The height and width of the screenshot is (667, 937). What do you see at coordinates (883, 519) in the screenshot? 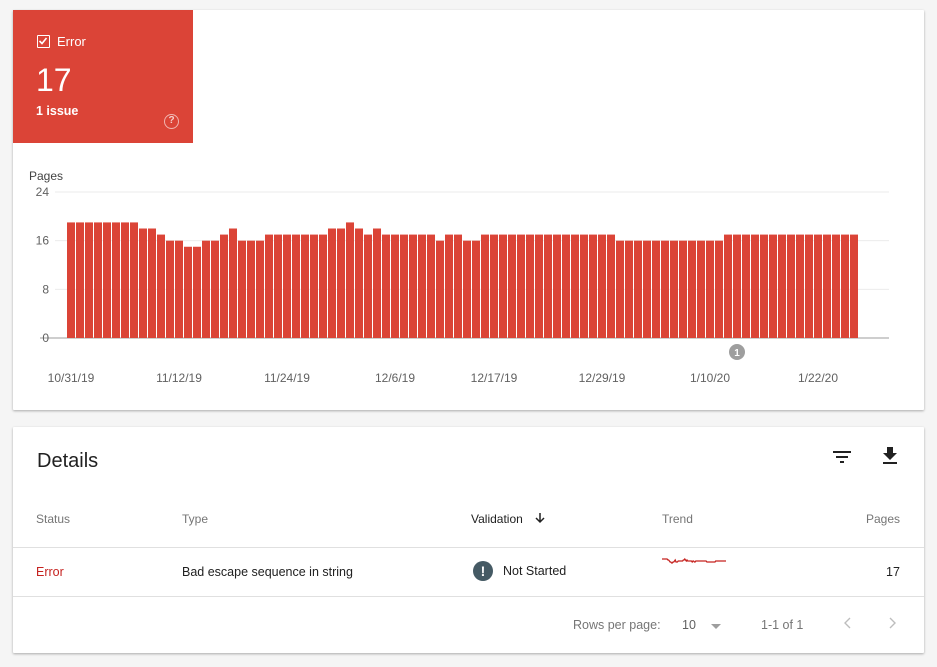
I see `column-header-pages: Pages` at bounding box center [883, 519].